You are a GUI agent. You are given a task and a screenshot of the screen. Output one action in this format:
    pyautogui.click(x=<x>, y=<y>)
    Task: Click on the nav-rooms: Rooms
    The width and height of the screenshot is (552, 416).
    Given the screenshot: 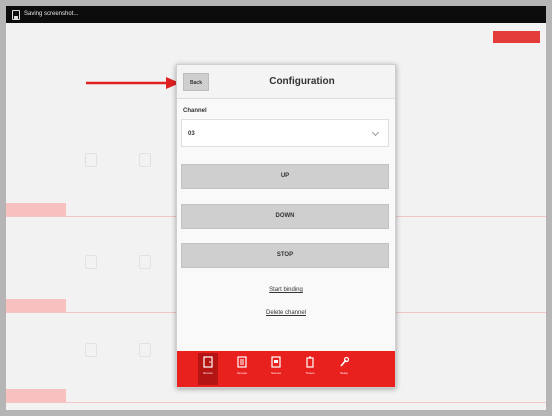 What is the action you would take?
    pyautogui.click(x=208, y=369)
    